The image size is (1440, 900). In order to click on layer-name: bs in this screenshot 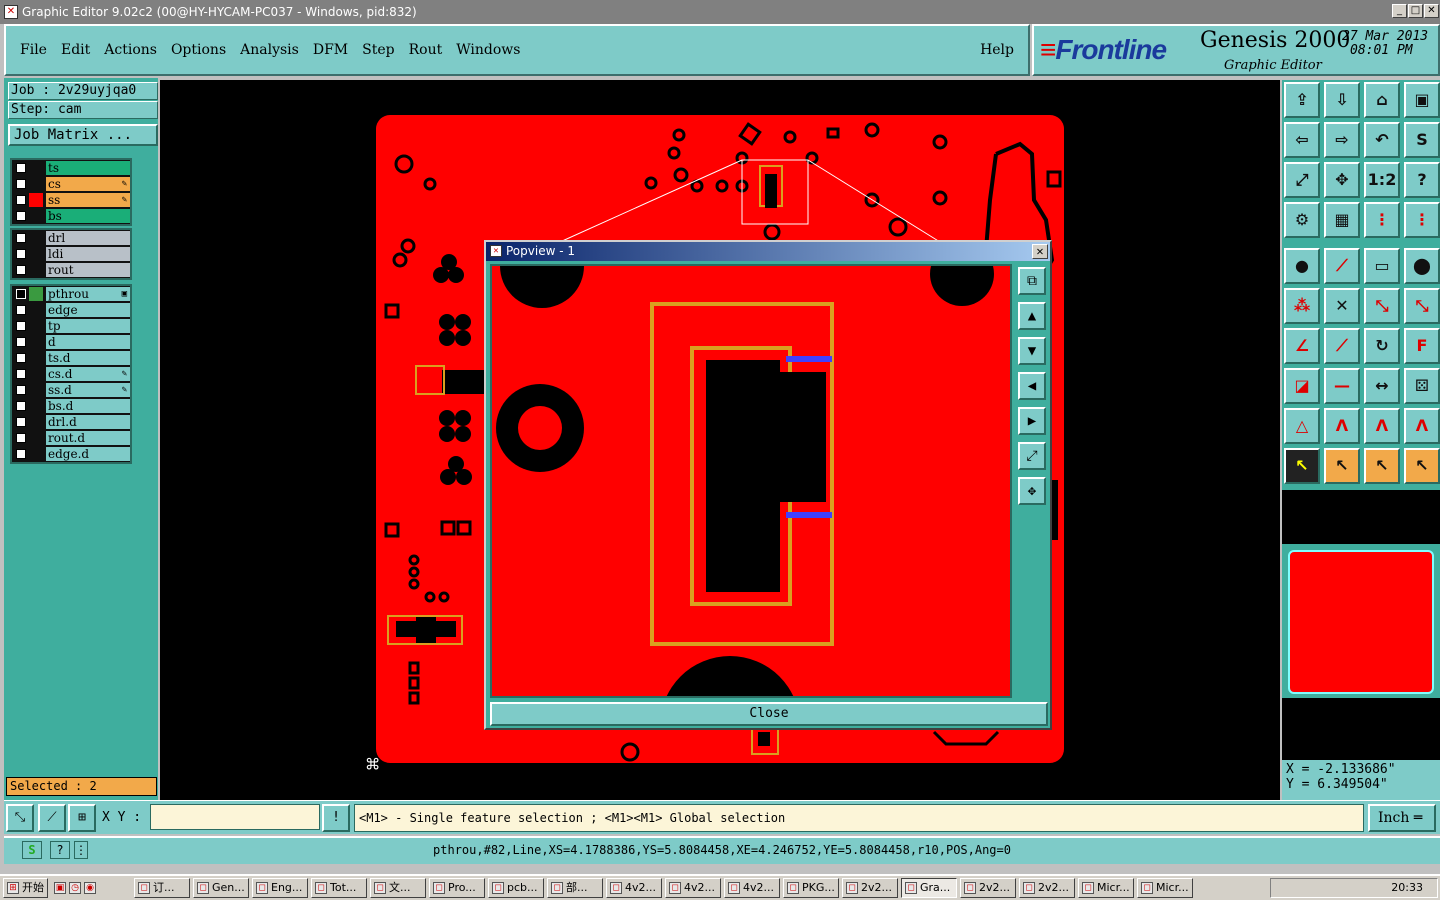, I will do `click(88, 216)`.